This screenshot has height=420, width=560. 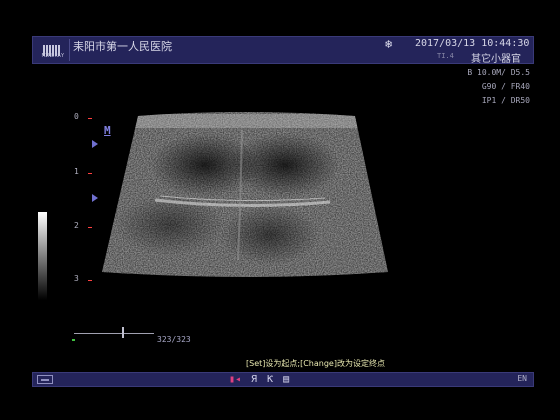 What do you see at coordinates (389, 44) in the screenshot?
I see `snowflake-icon: ❄` at bounding box center [389, 44].